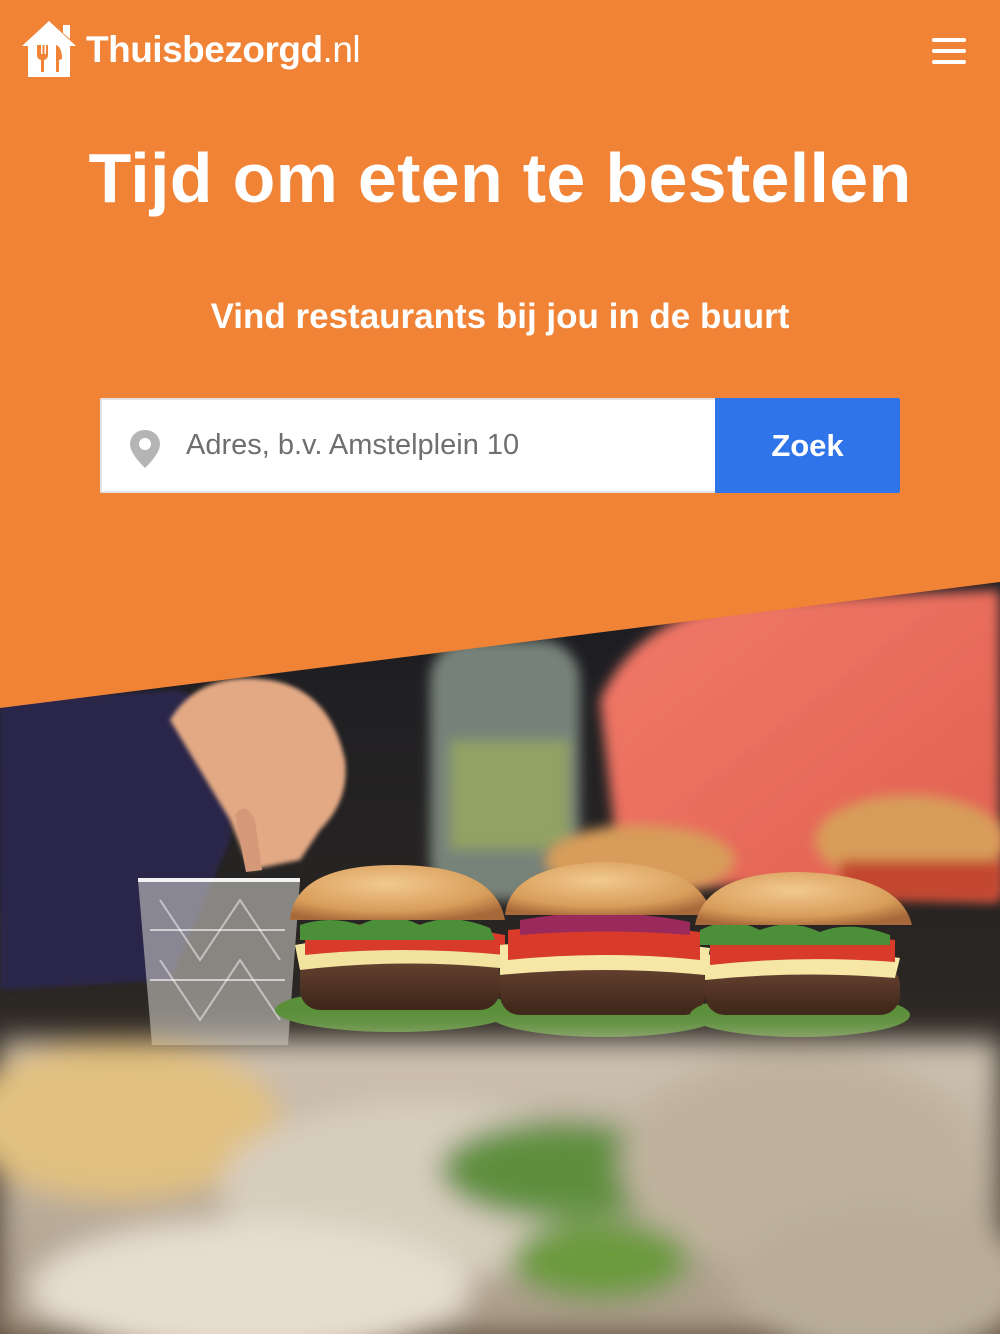 The image size is (1000, 1334). Describe the element at coordinates (949, 62) in the screenshot. I see `menu-bar-bottom` at that location.